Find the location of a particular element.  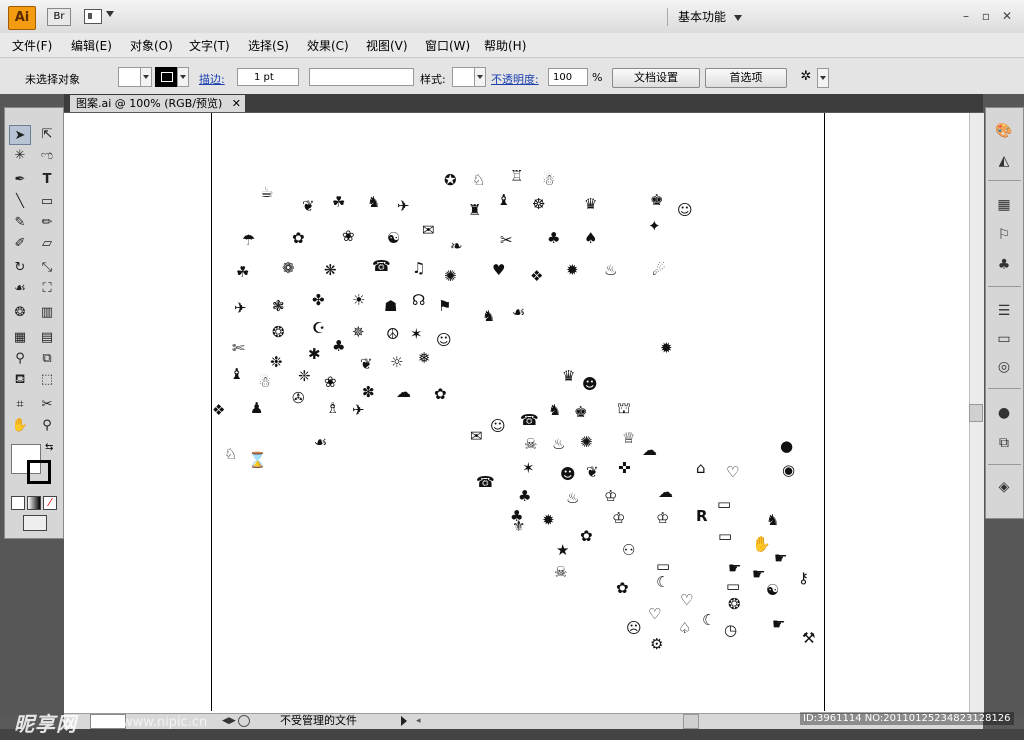

artwork-icon: ⚙ is located at coordinates (657, 644).